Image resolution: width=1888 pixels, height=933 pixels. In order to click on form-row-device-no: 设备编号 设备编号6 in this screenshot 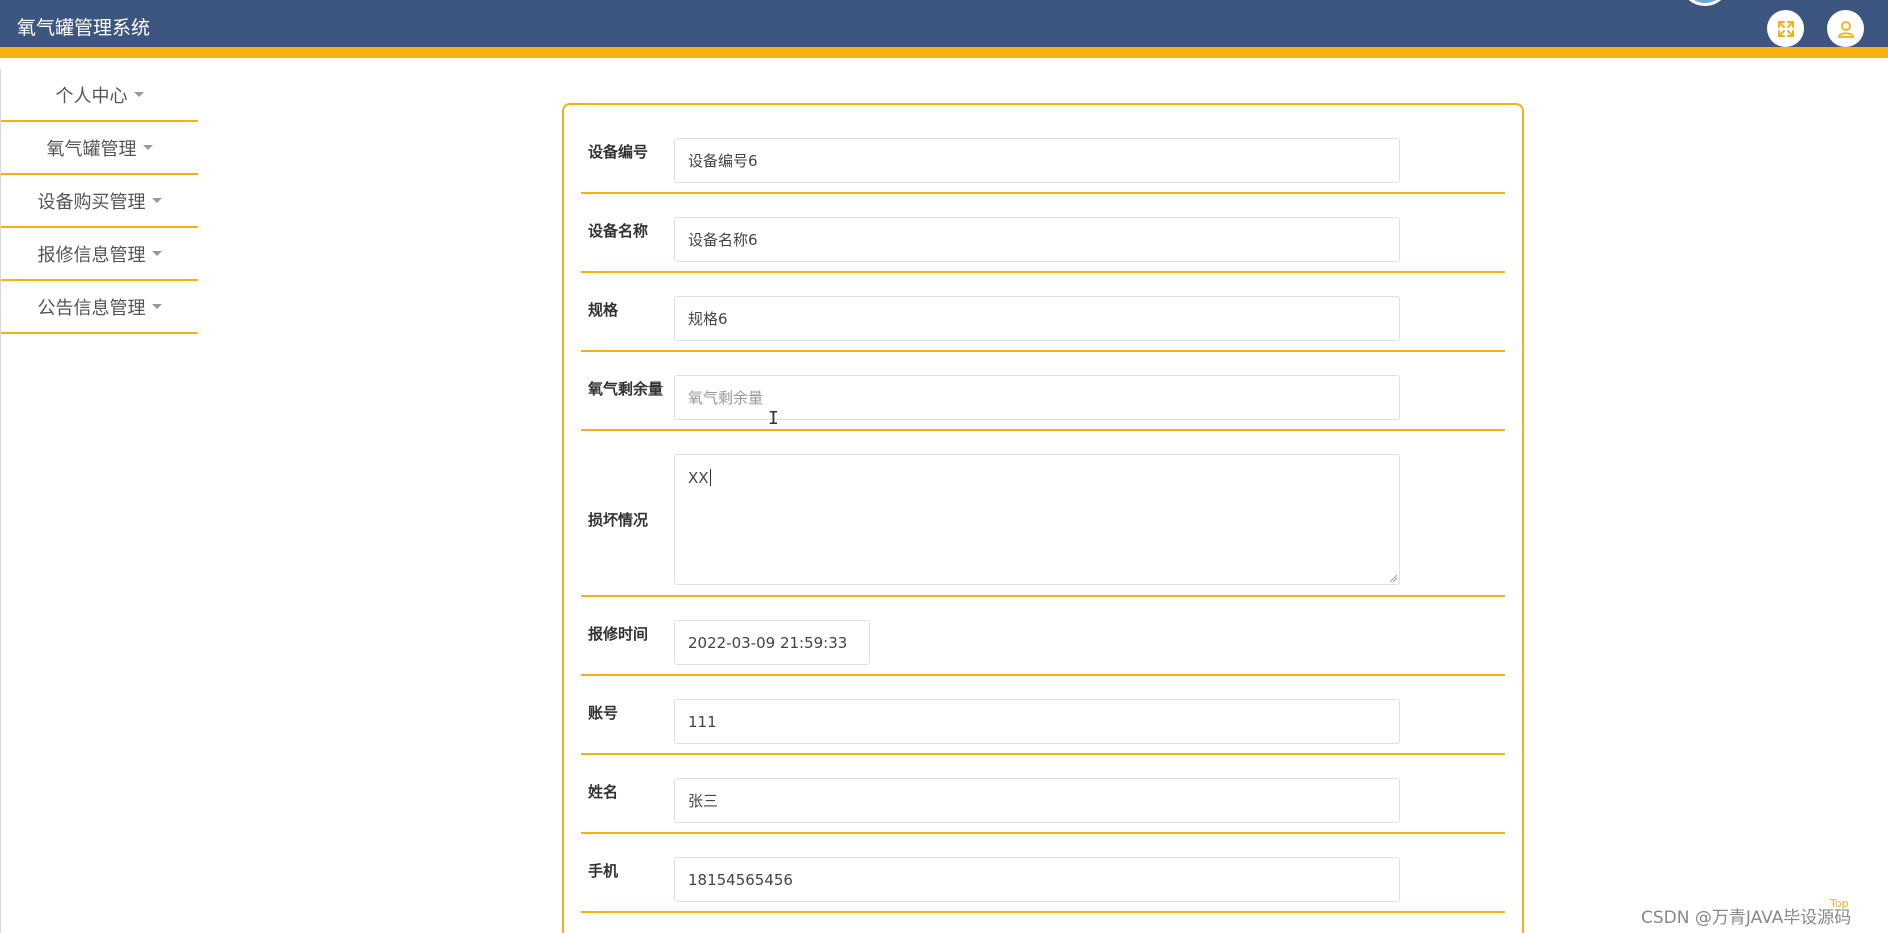, I will do `click(1043, 149)`.